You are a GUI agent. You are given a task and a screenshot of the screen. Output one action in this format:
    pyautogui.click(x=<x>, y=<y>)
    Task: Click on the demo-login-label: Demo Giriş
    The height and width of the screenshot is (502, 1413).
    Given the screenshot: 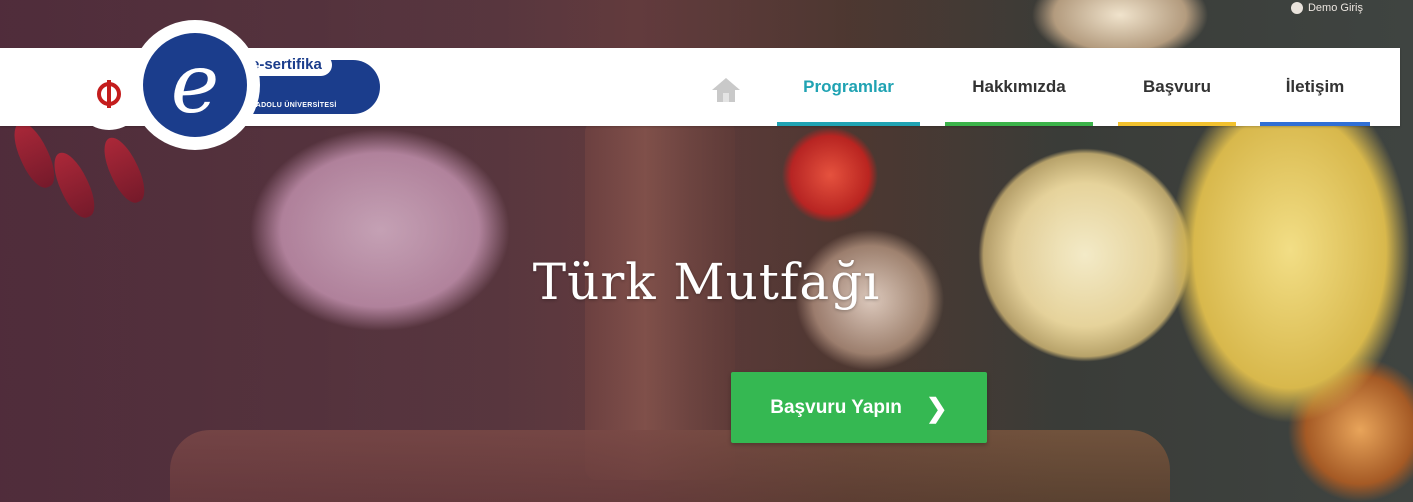 What is the action you would take?
    pyautogui.click(x=1335, y=8)
    